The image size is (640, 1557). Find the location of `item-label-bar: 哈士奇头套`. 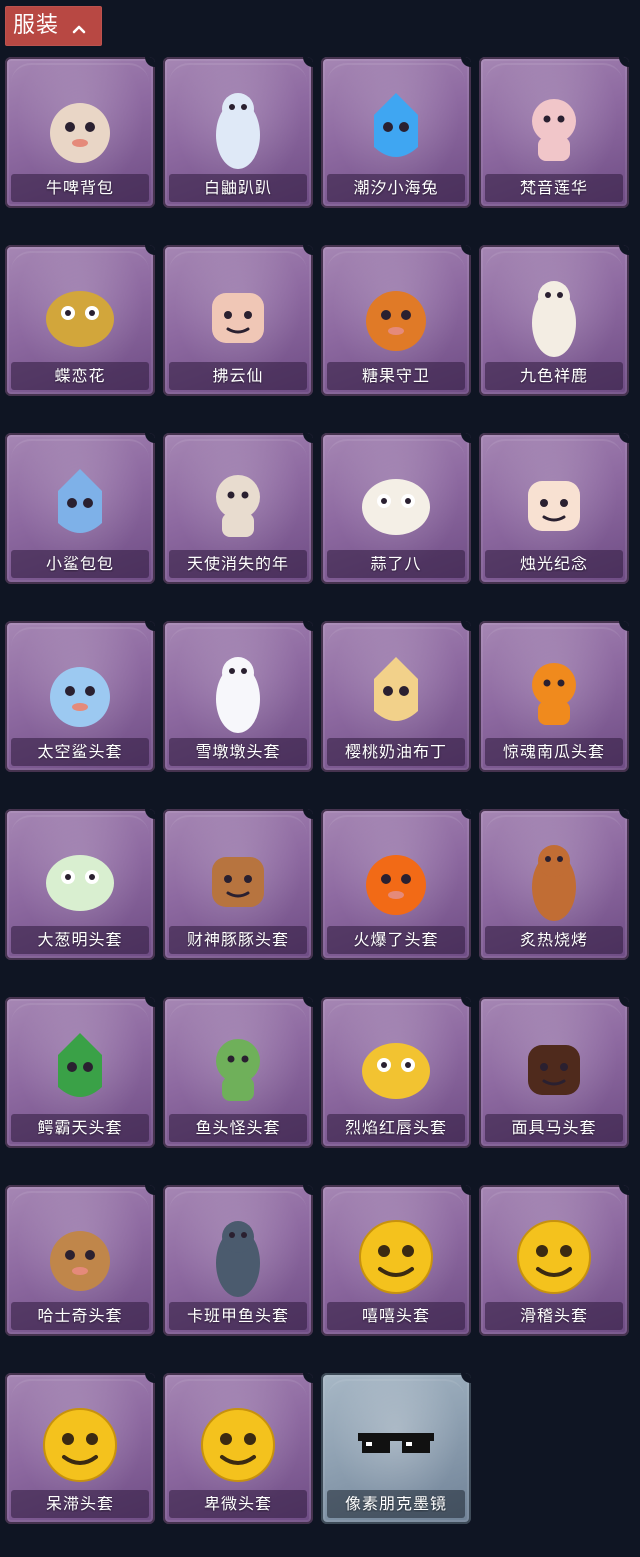

item-label-bar: 哈士奇头套 is located at coordinates (80, 1316).